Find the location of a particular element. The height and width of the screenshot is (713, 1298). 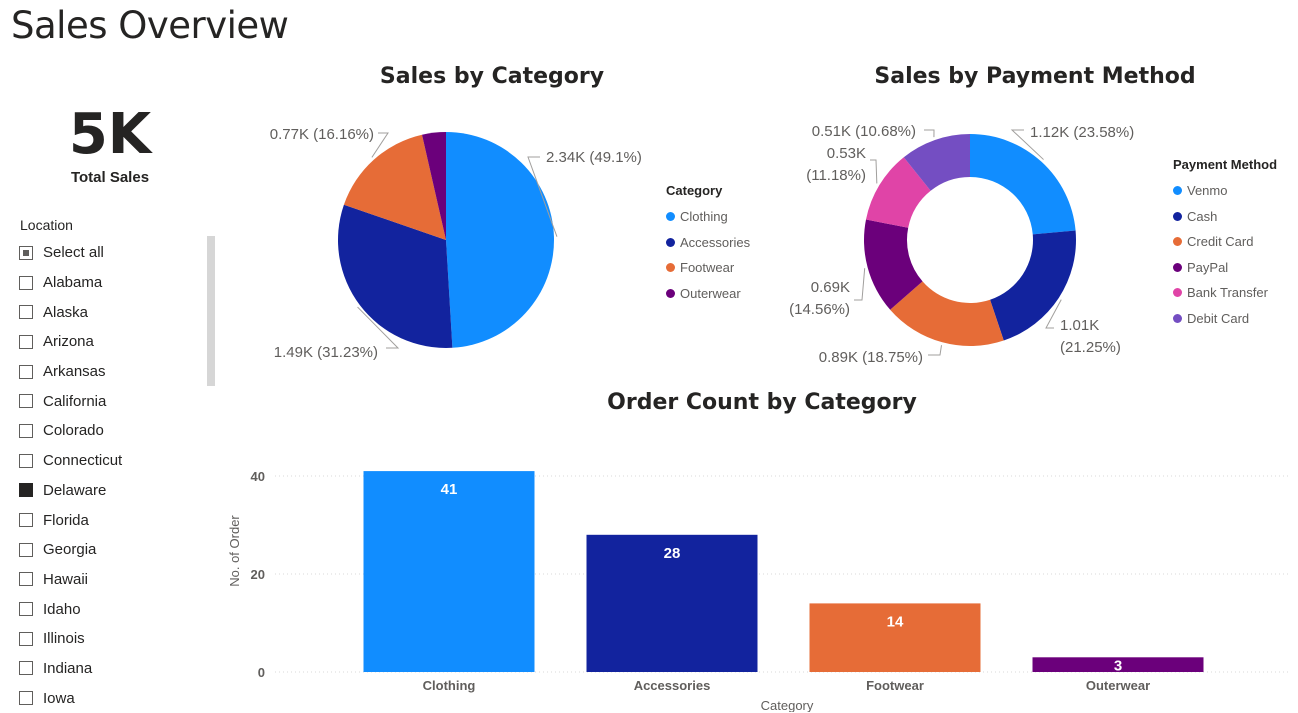

legend-item: Credit Card is located at coordinates (1225, 242).